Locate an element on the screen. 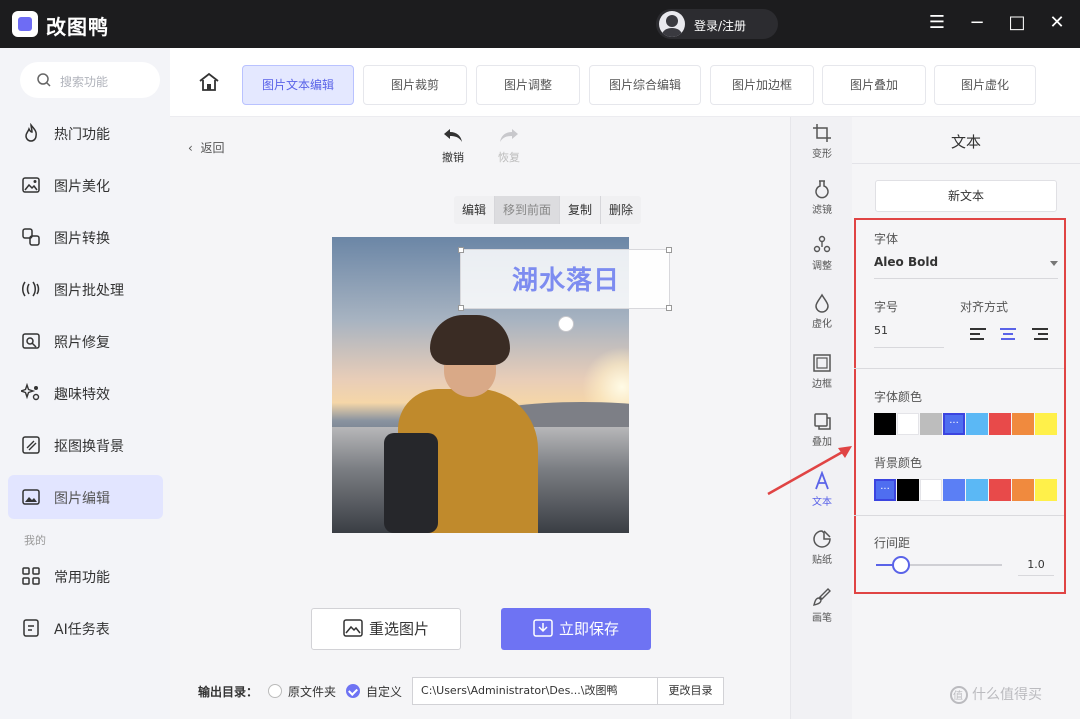  change-directory-button: 更改目录 is located at coordinates (691, 691).